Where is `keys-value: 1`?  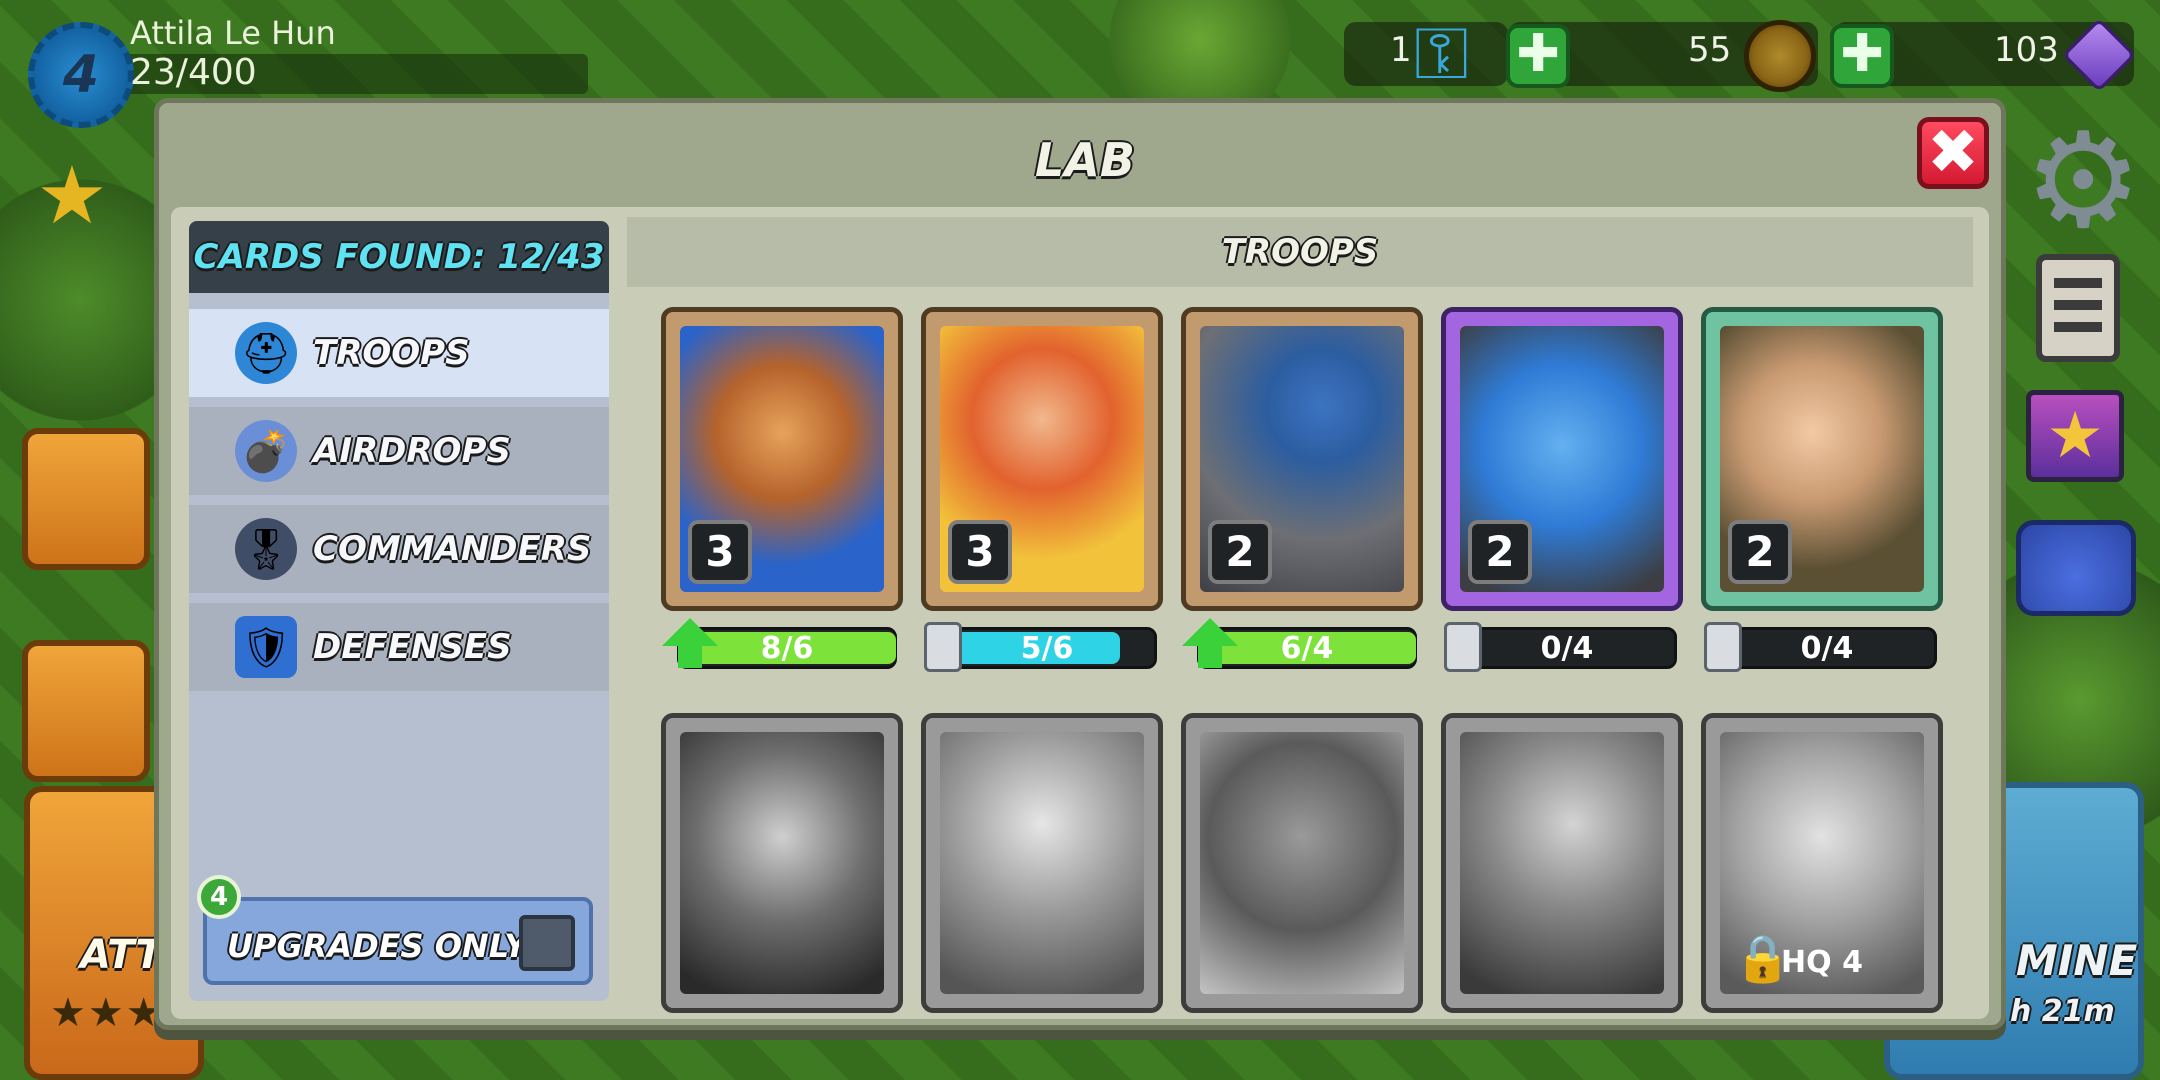 keys-value: 1 is located at coordinates (1401, 50).